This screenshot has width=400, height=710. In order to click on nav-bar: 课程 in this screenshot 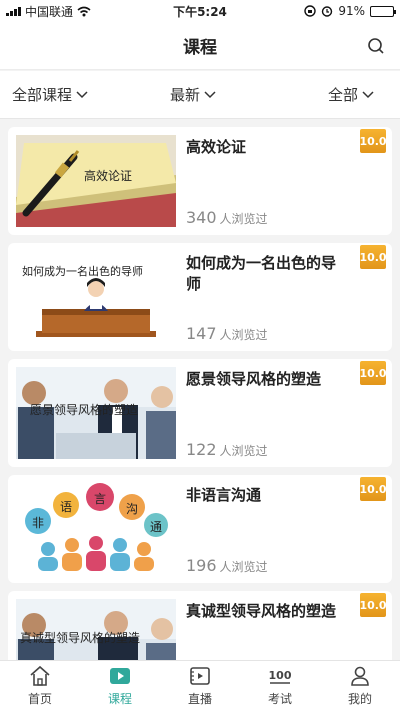, I will do `click(200, 46)`.